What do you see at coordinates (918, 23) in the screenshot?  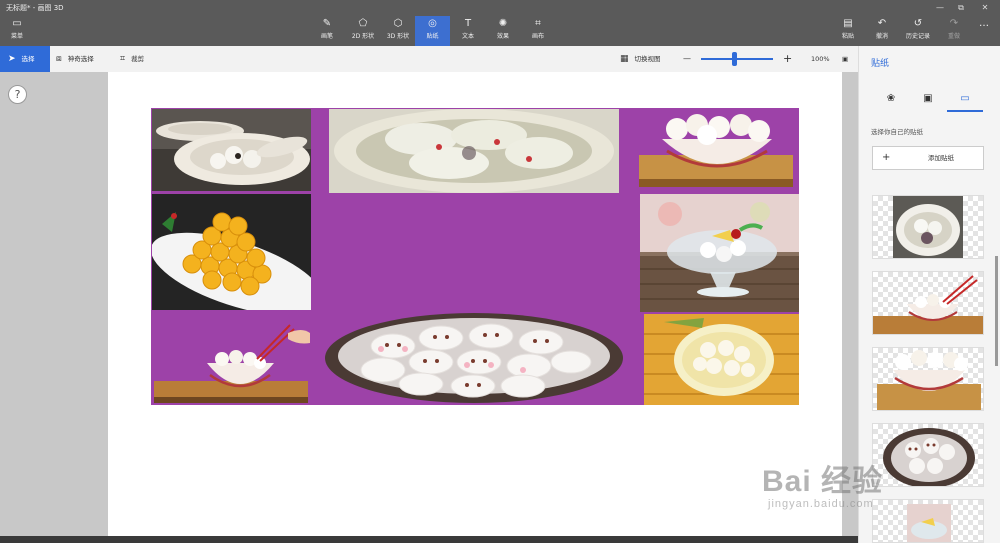 I see `history-icon: ↺` at bounding box center [918, 23].